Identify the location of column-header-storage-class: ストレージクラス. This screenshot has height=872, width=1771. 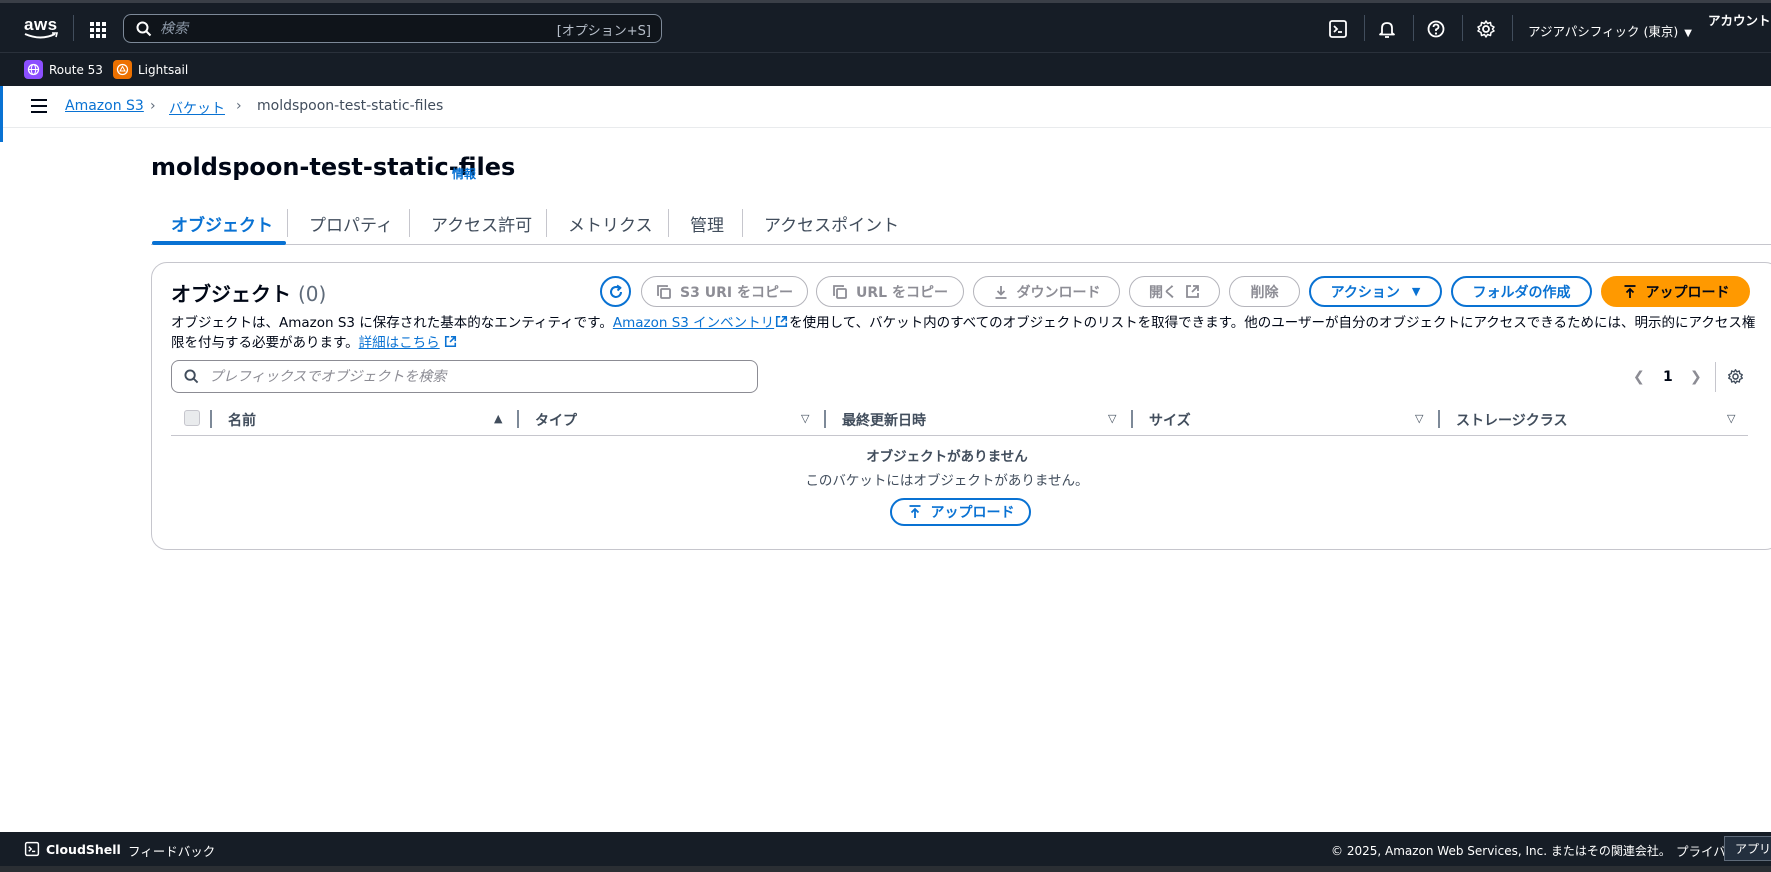
(1511, 420).